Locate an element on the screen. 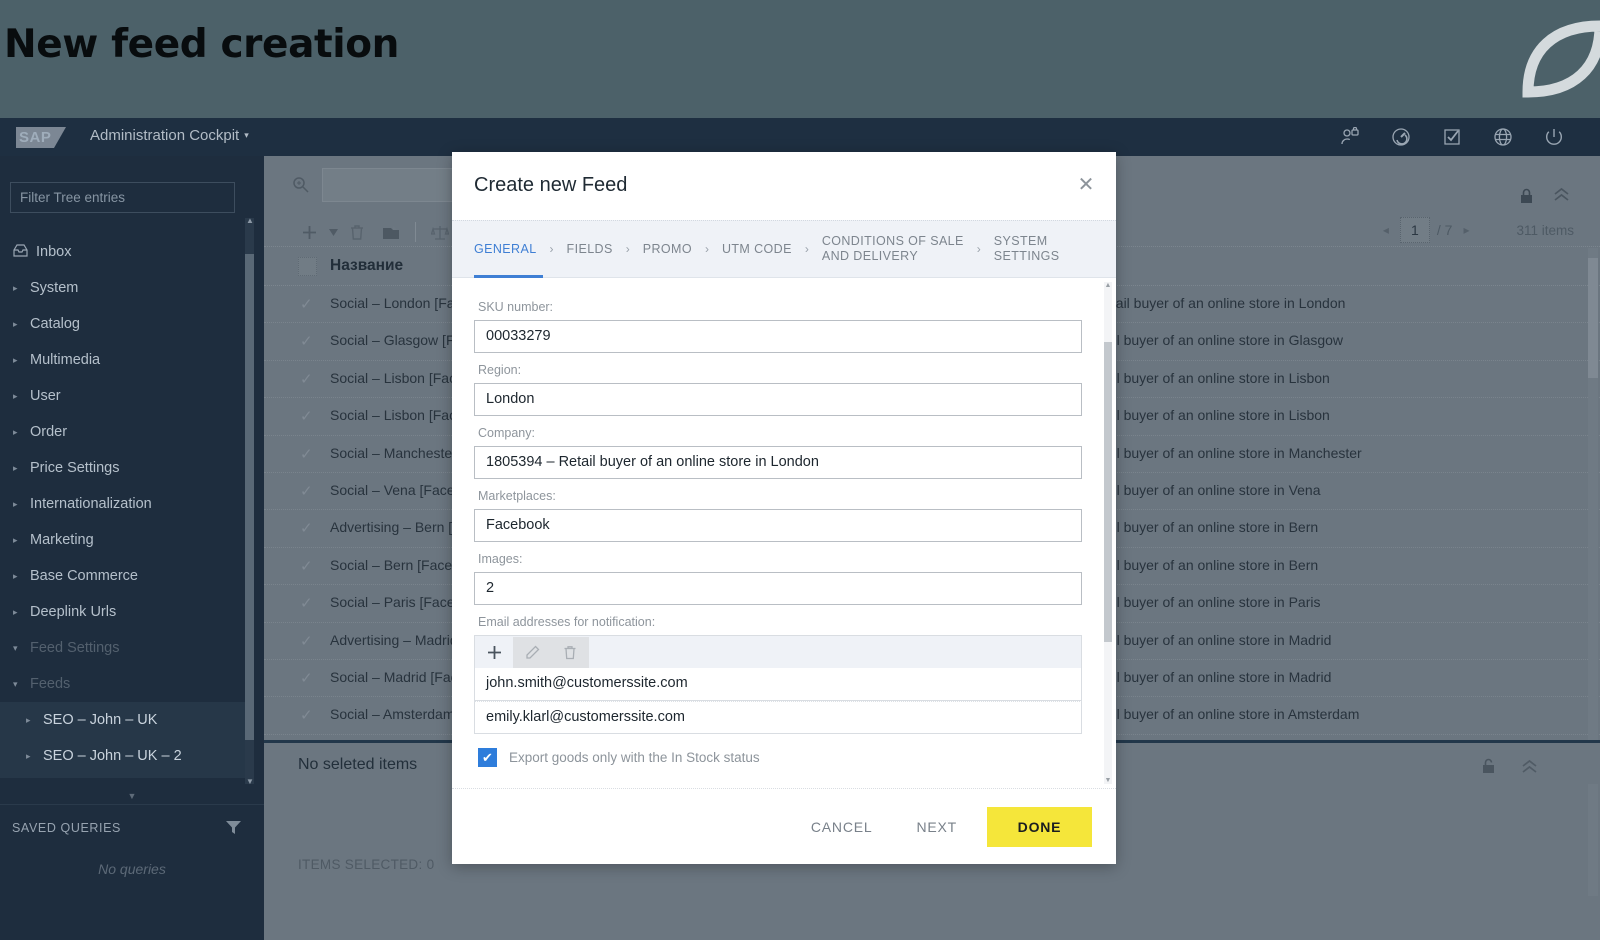  add-email-icon is located at coordinates (494, 652).